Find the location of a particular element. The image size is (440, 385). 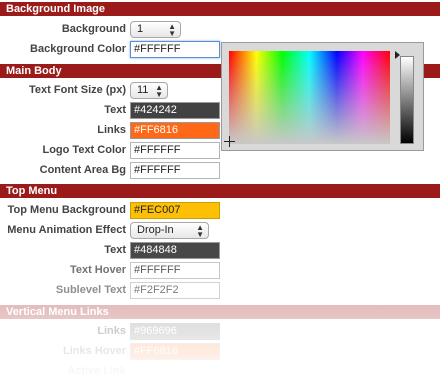

active-link-label: Active Link is located at coordinates (96, 371).